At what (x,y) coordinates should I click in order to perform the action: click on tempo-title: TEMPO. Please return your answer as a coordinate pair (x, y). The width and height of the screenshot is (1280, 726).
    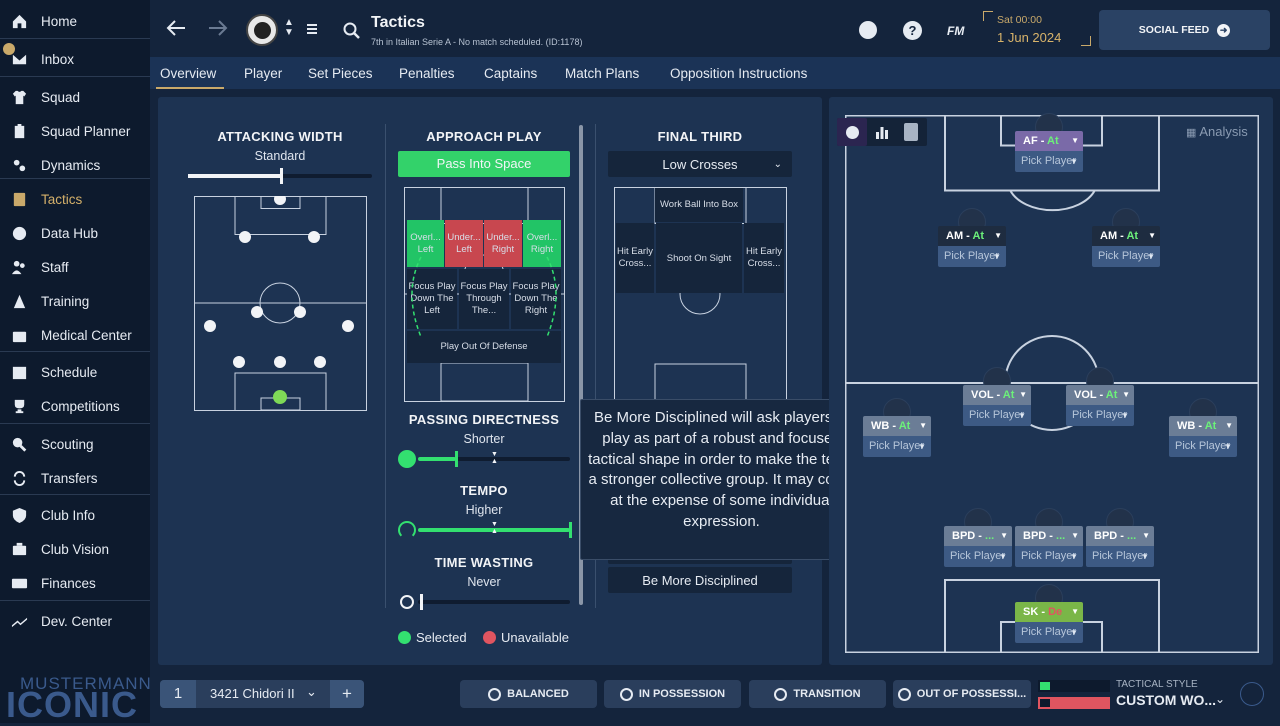
    Looking at the image, I should click on (484, 490).